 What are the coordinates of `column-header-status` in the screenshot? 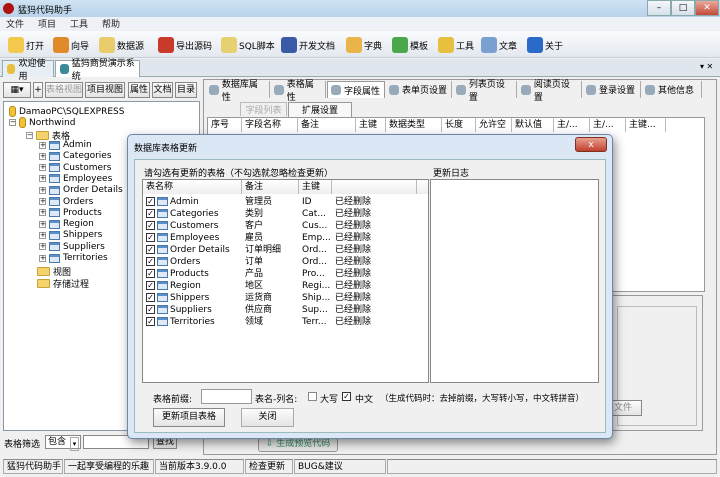 It's located at (374, 187).